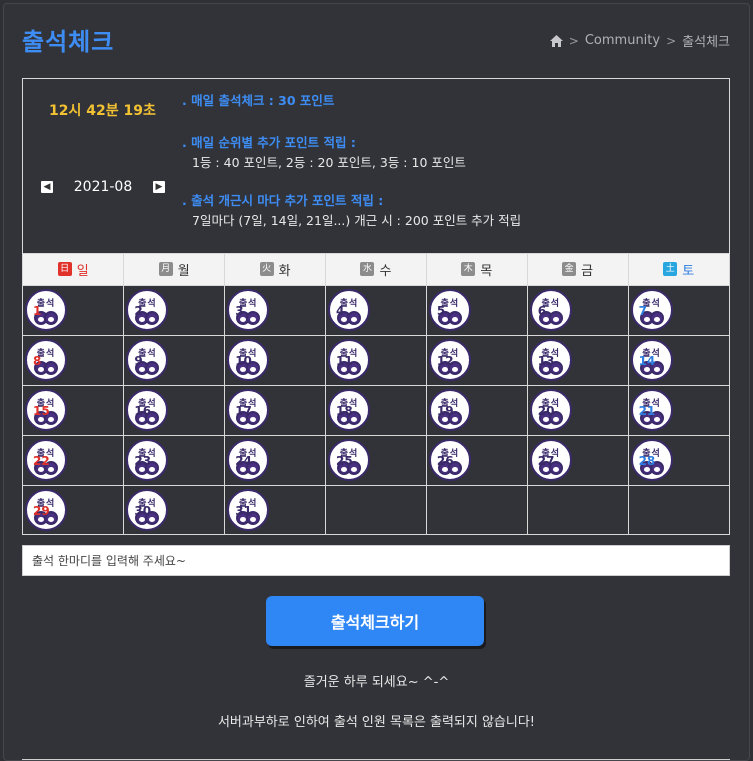 The width and height of the screenshot is (753, 761). I want to click on weekday-name: 화, so click(284, 271).